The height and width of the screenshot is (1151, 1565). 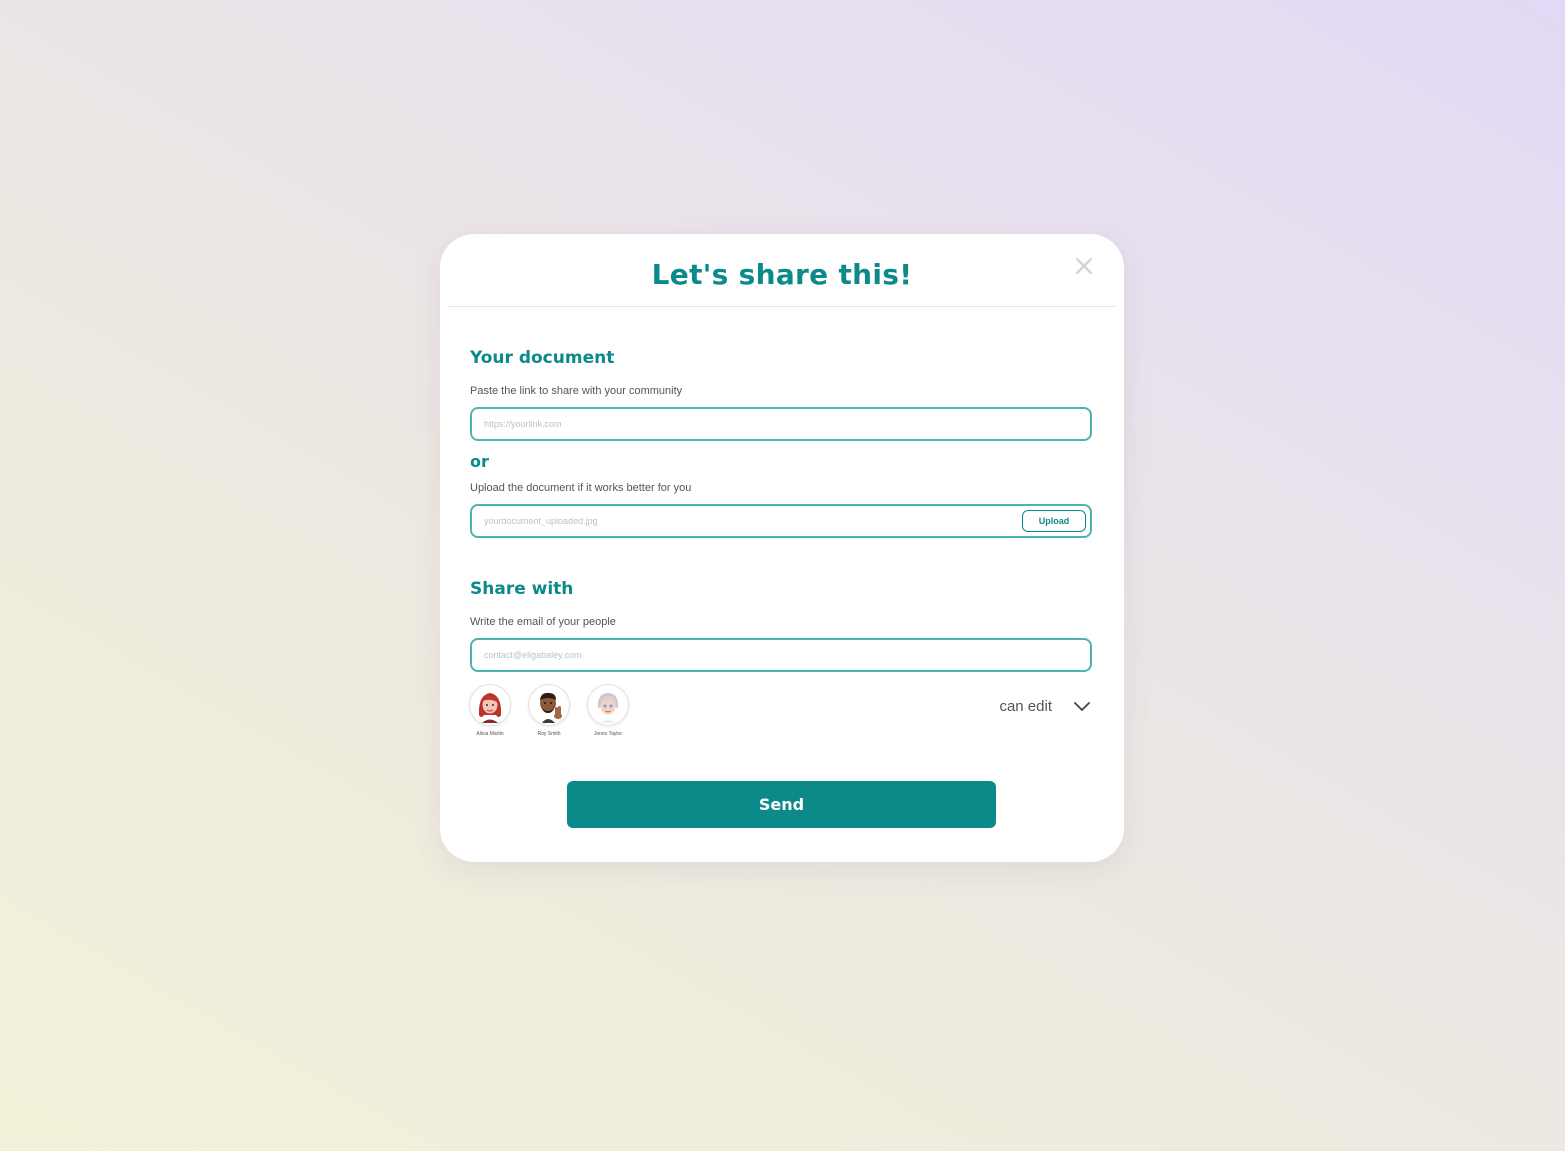 What do you see at coordinates (543, 622) in the screenshot?
I see `email-helper-text: Write the email of your people` at bounding box center [543, 622].